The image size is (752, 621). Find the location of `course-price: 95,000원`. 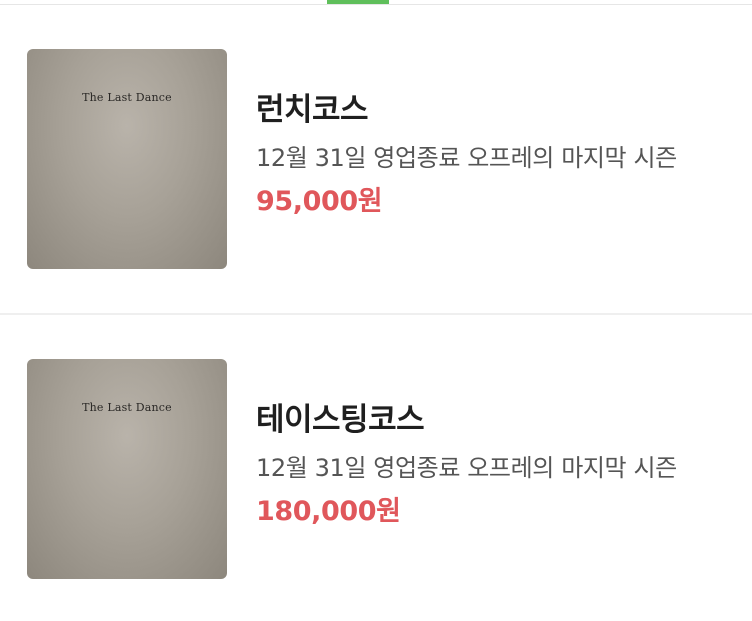

course-price: 95,000원 is located at coordinates (319, 201).